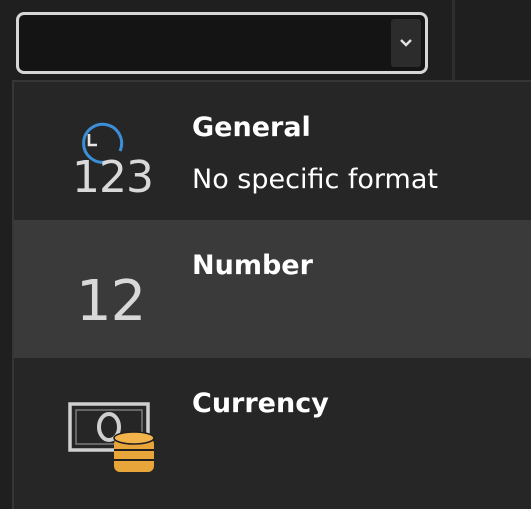  I want to click on format-title-currency: Currency, so click(260, 403).